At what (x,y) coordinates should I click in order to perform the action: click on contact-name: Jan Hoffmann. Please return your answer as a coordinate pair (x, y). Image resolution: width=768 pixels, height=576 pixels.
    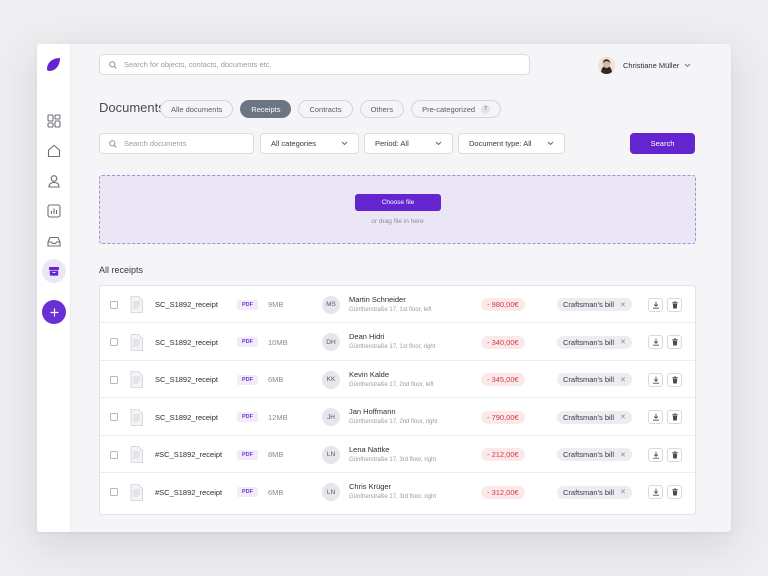
    Looking at the image, I should click on (372, 411).